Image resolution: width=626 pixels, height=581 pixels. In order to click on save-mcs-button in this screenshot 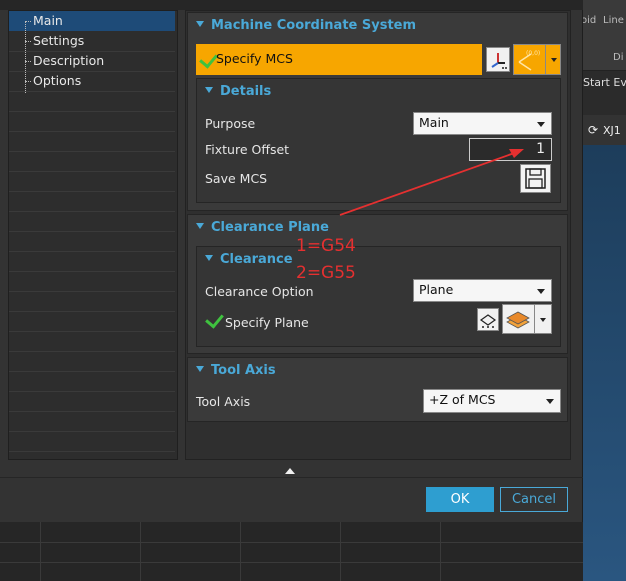, I will do `click(535, 178)`.